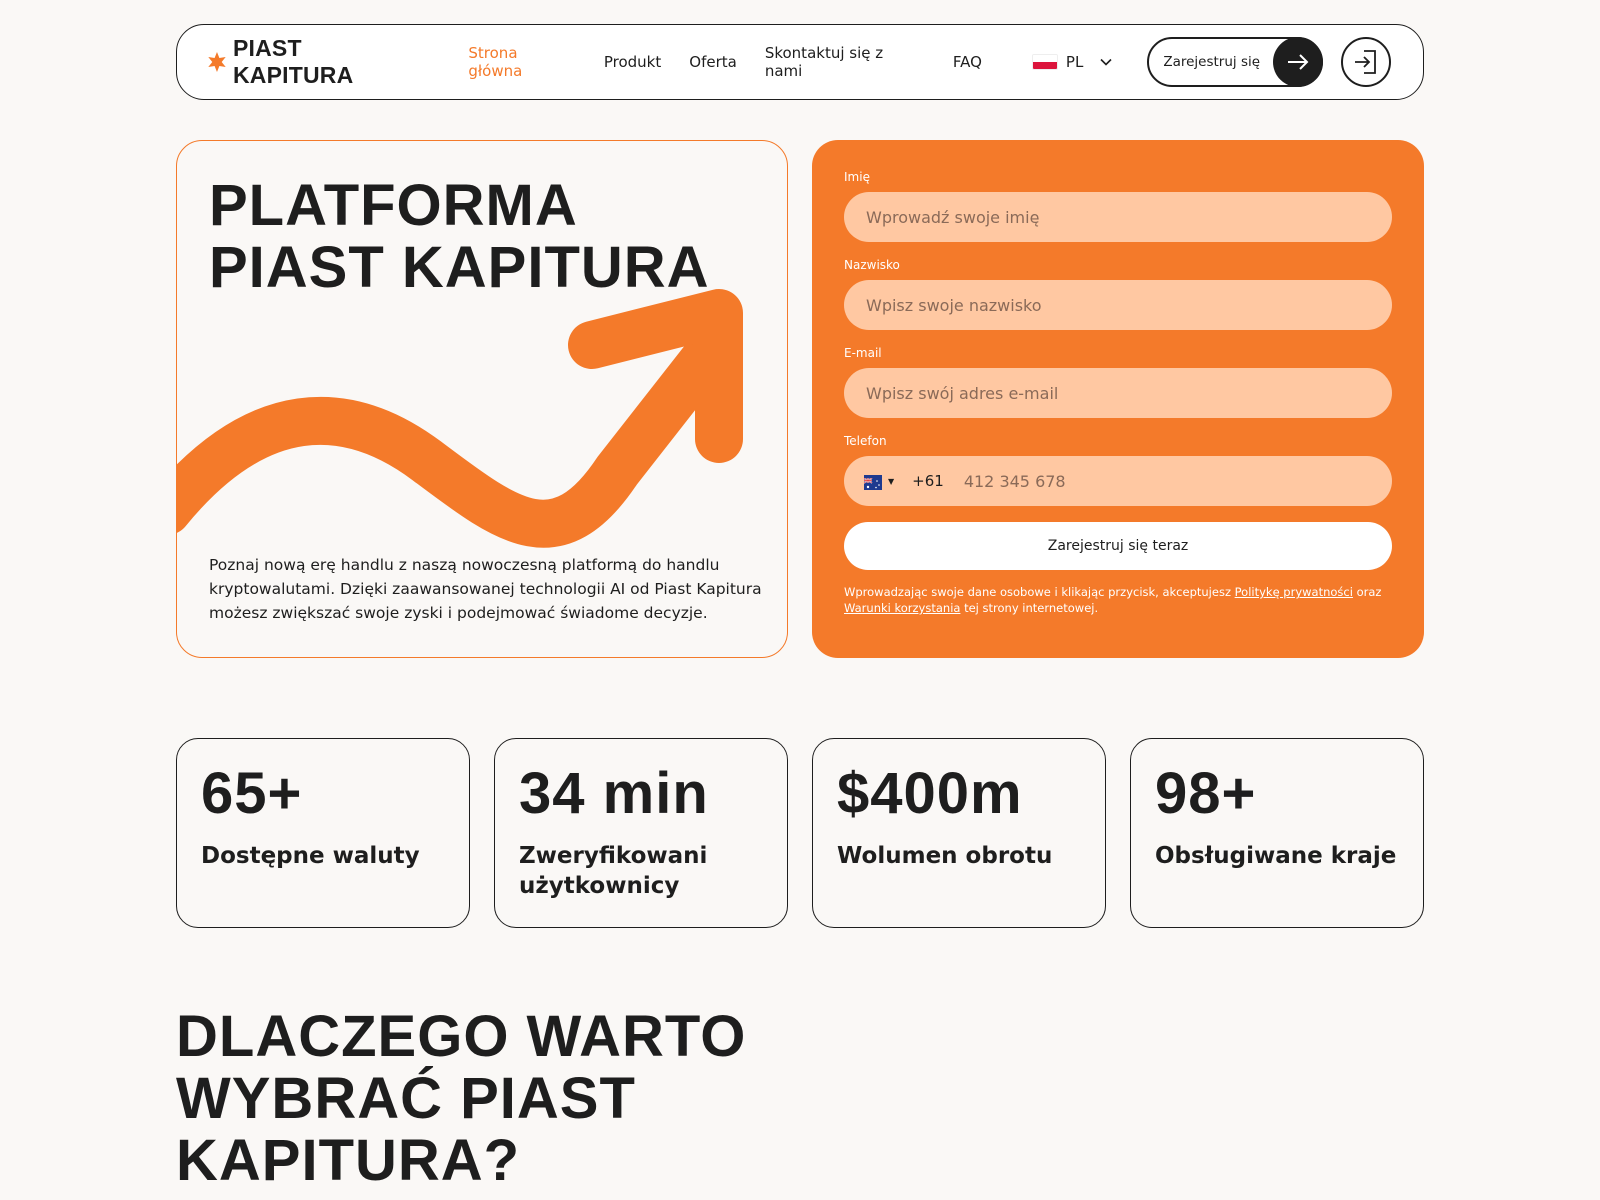 This screenshot has width=1600, height=1200. Describe the element at coordinates (1118, 393) in the screenshot. I see `email-input` at that location.